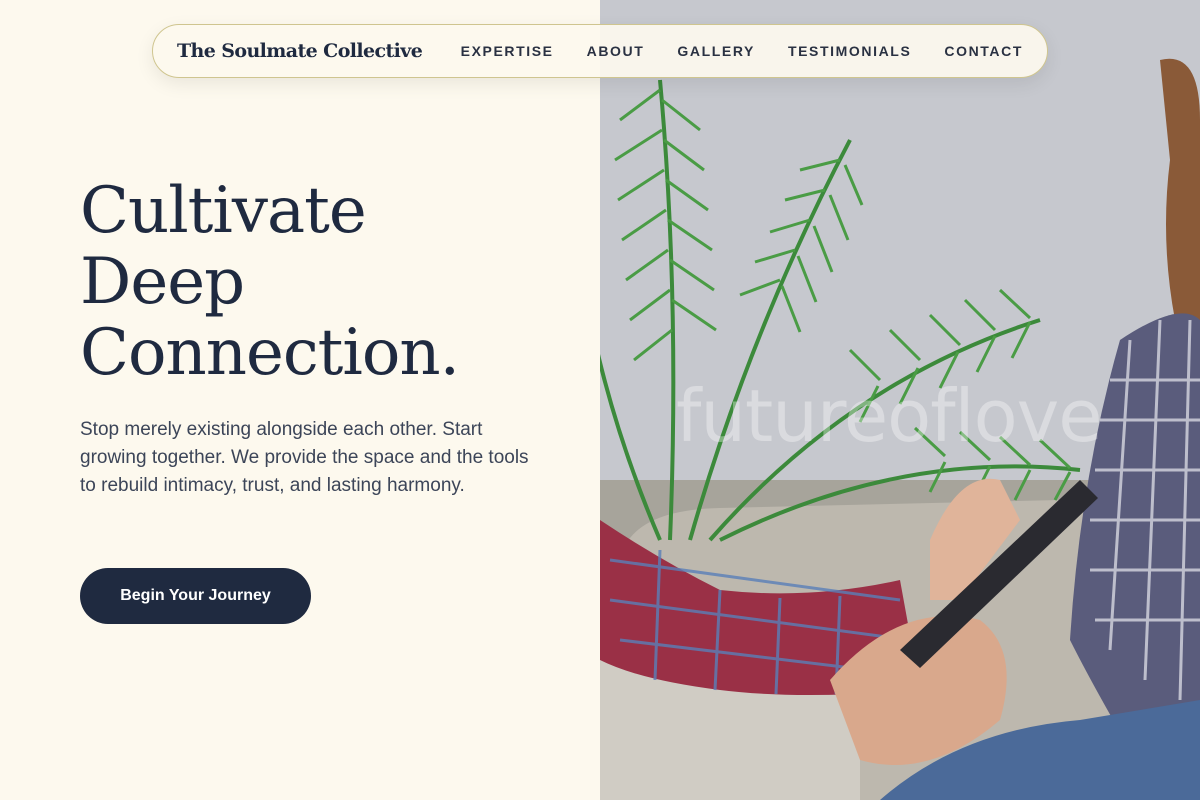 This screenshot has width=1200, height=800. Describe the element at coordinates (716, 51) in the screenshot. I see `nav-link-gallery: GALLERY` at that location.